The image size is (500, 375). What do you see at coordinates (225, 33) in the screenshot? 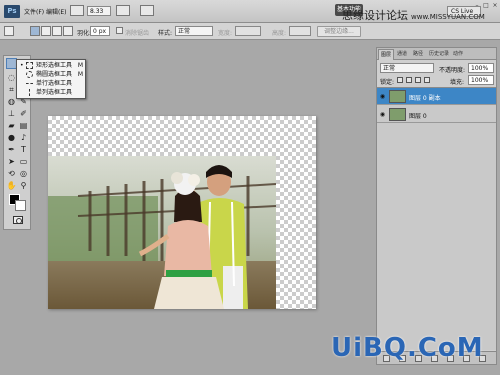
I see `width-label: 宽度:` at bounding box center [225, 33].